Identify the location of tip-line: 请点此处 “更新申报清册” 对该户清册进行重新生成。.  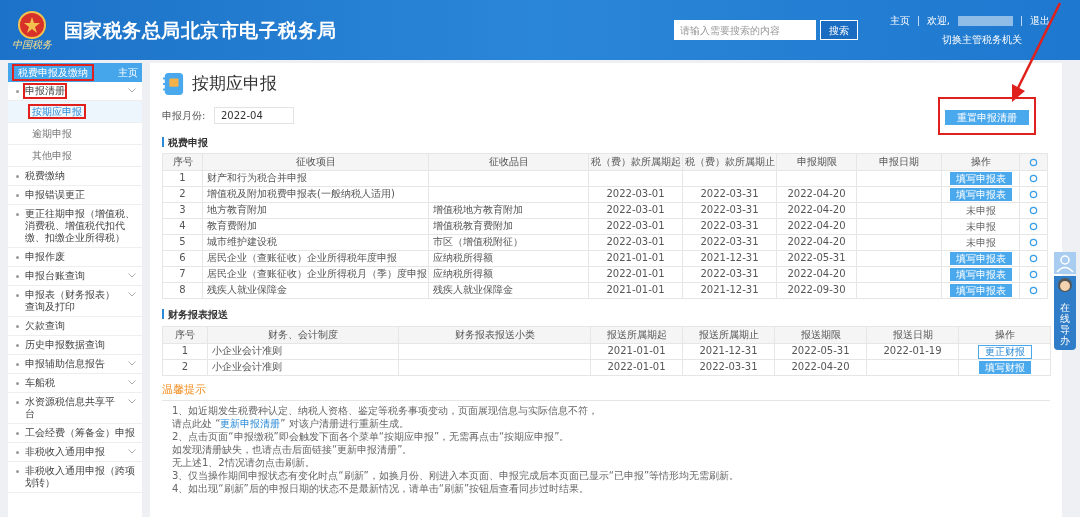
(291, 423).